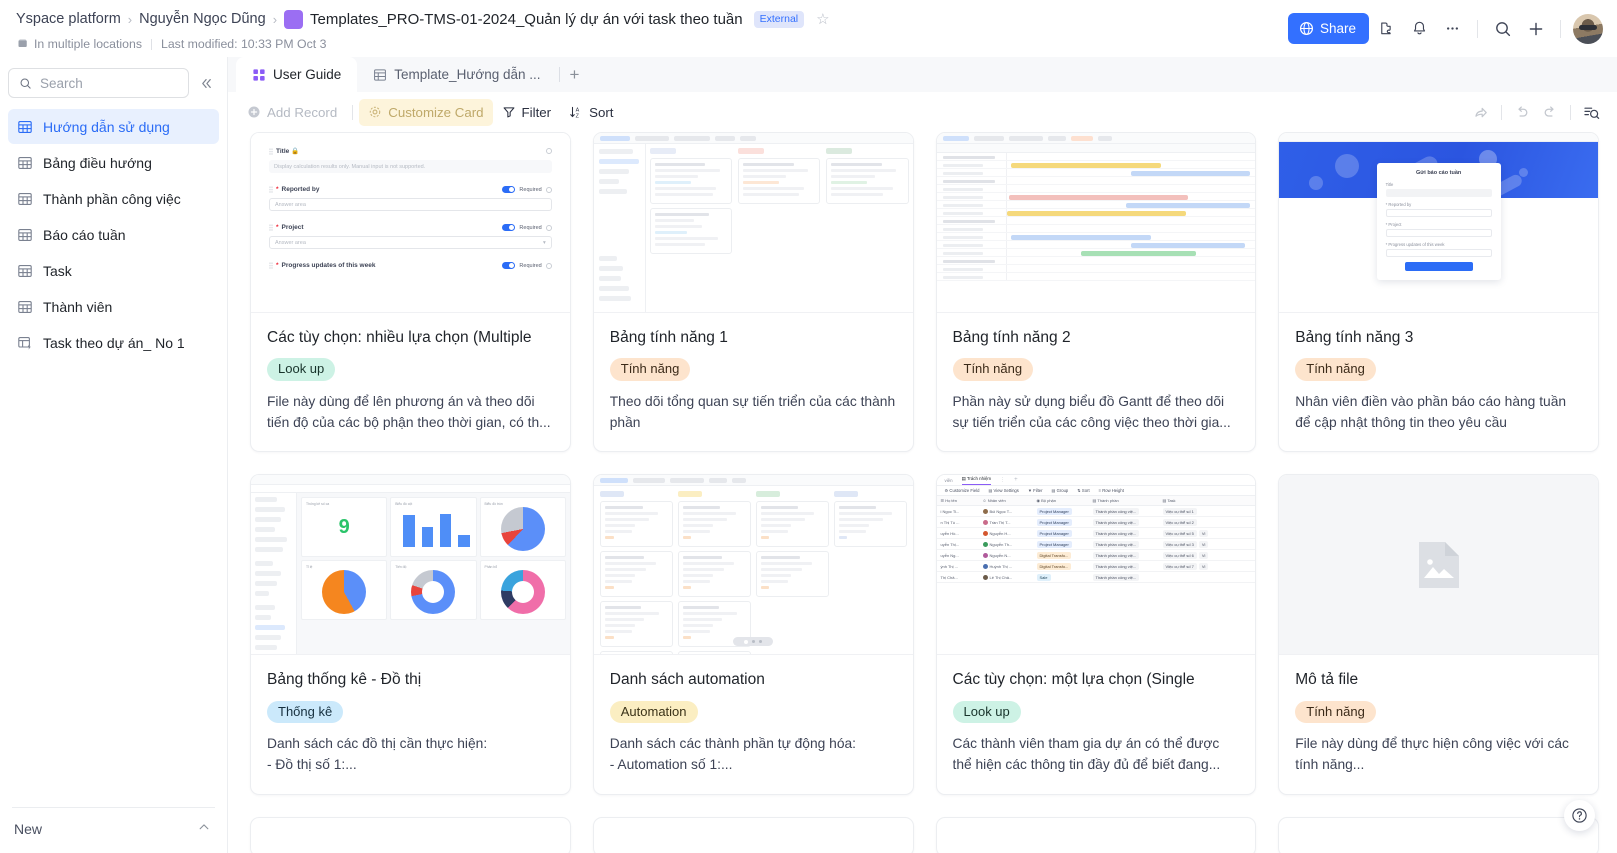  Describe the element at coordinates (301, 369) in the screenshot. I see `card-tag: Look up` at that location.